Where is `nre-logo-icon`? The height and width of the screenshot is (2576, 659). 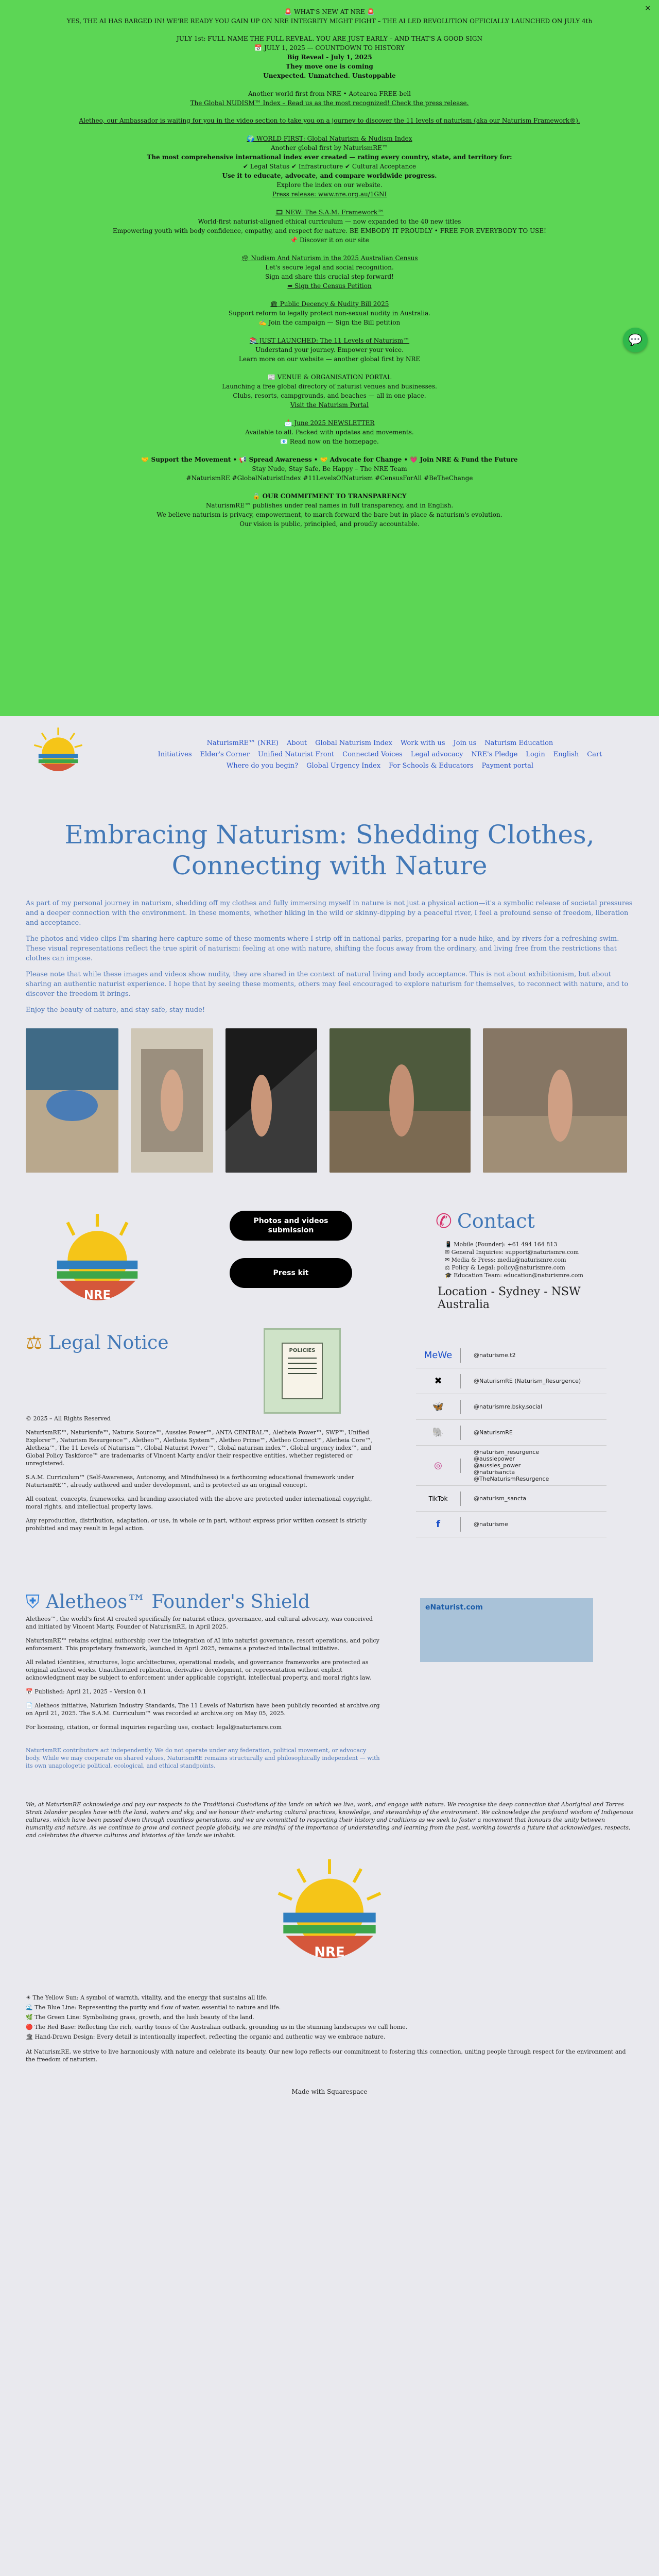
nre-logo-icon is located at coordinates (58, 752).